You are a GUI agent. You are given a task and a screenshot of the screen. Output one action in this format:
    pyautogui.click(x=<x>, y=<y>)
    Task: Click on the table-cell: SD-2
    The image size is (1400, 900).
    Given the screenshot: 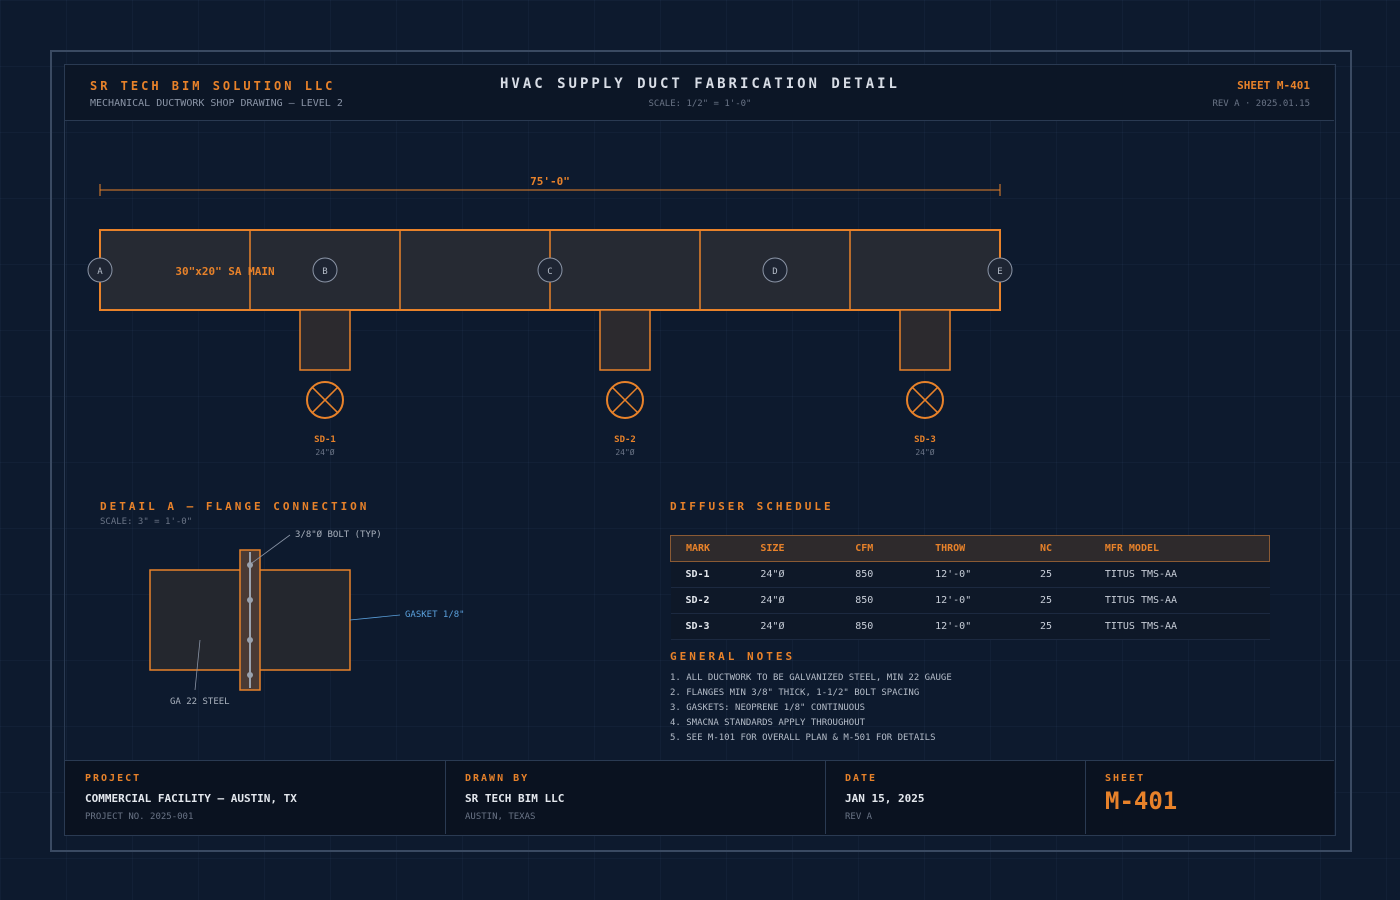 What is the action you would take?
    pyautogui.click(x=708, y=600)
    